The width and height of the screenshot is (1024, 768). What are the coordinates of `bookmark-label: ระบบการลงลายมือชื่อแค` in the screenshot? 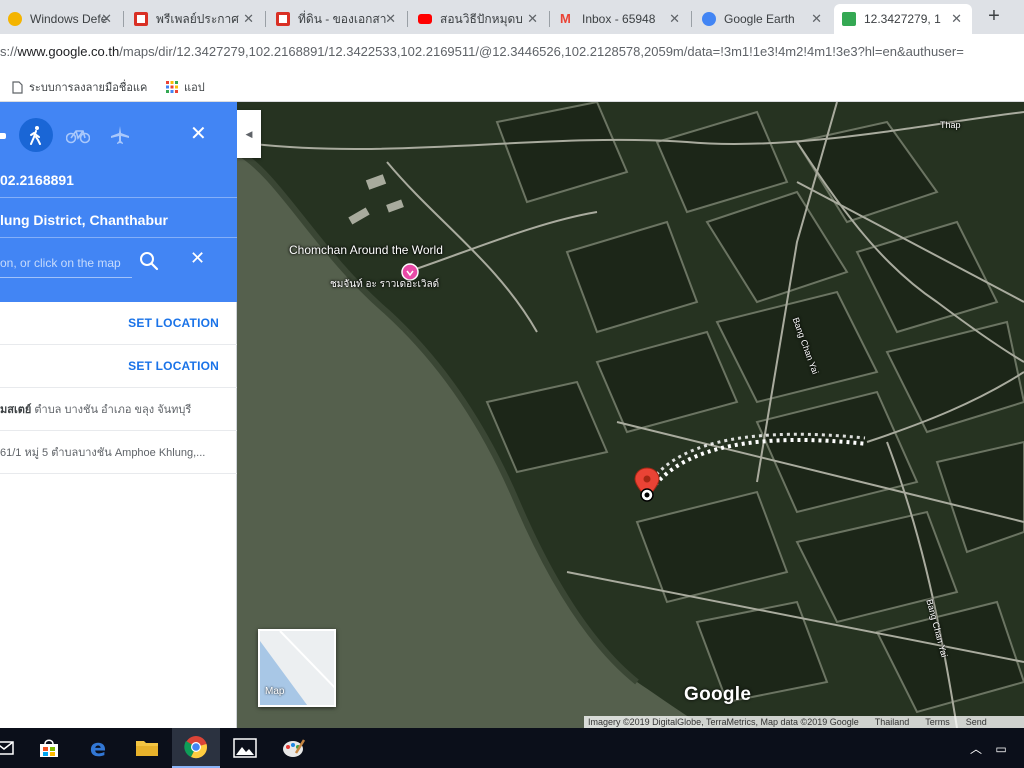 It's located at (88, 88).